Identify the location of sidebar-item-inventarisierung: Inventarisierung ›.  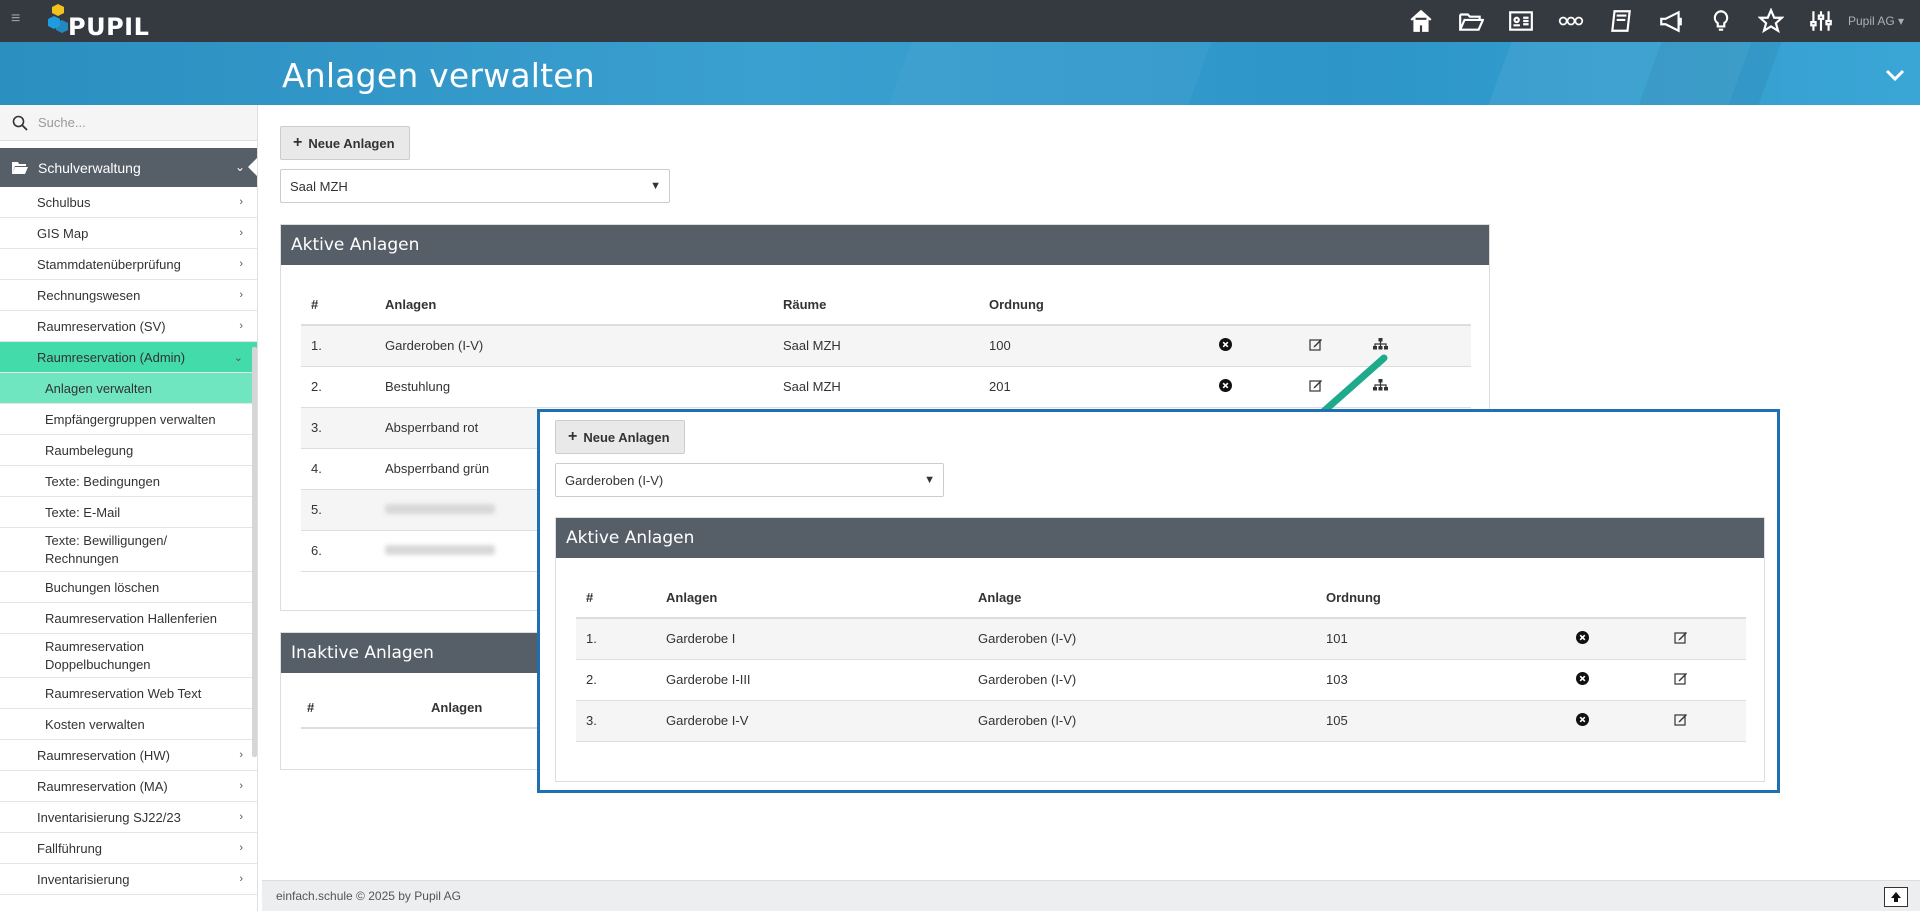
(128, 879).